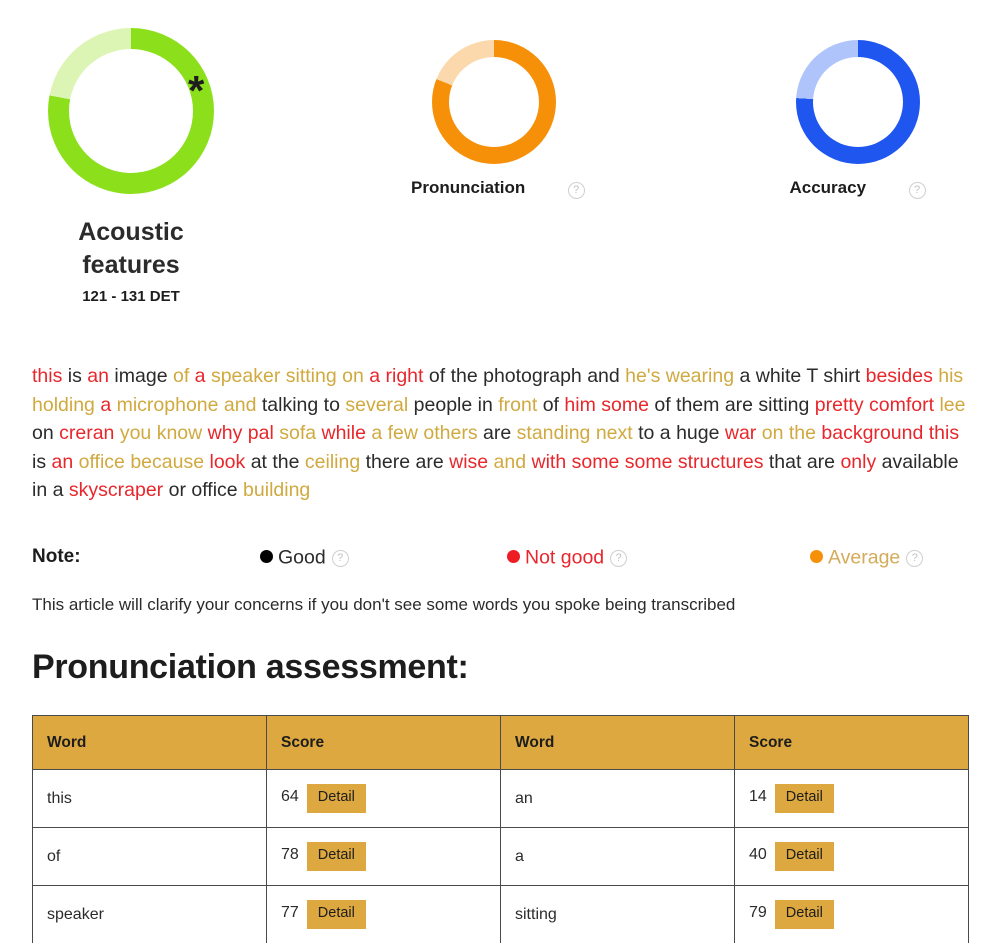  I want to click on transcript-word: only, so click(858, 462).